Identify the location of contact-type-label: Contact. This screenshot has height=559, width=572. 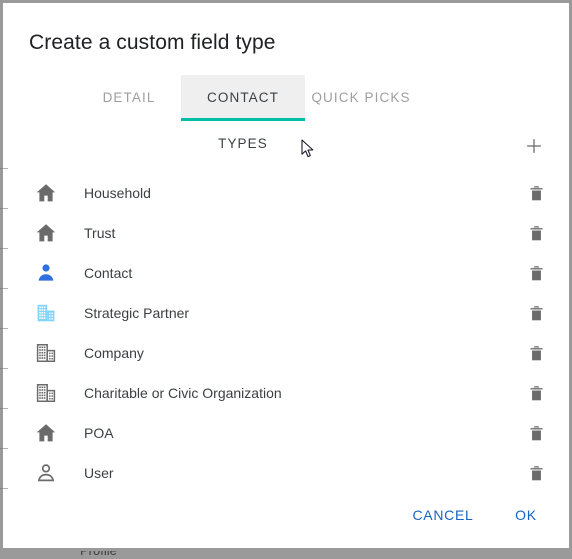
(108, 273).